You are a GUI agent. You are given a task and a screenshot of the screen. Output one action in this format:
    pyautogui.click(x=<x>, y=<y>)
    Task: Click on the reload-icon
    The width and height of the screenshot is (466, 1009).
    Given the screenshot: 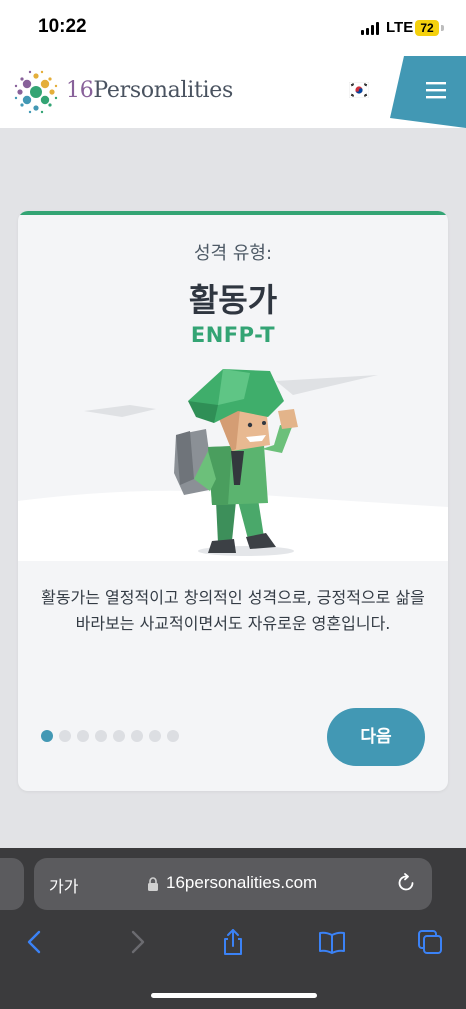 What is the action you would take?
    pyautogui.click(x=406, y=883)
    